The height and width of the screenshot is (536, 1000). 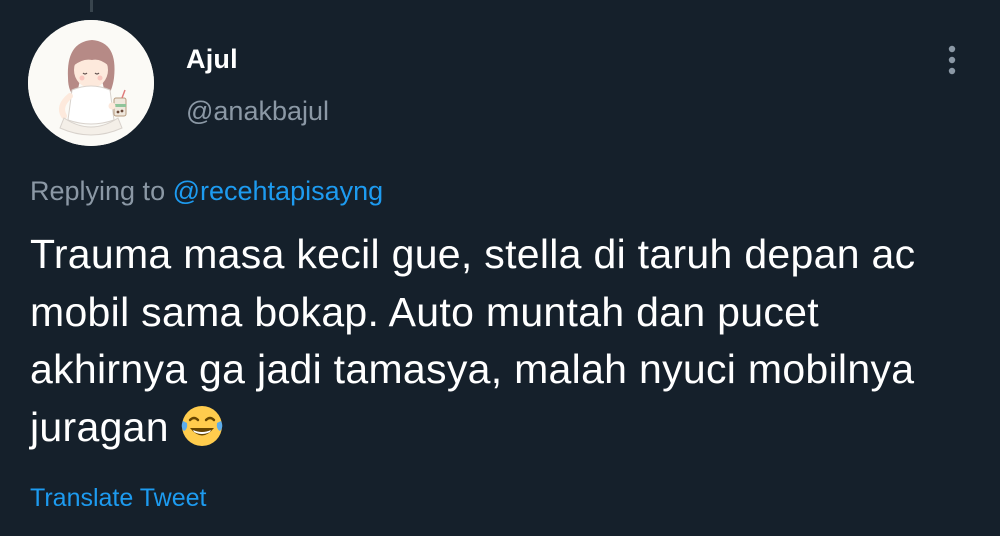 I want to click on more-vertical-icon, so click(x=952, y=60).